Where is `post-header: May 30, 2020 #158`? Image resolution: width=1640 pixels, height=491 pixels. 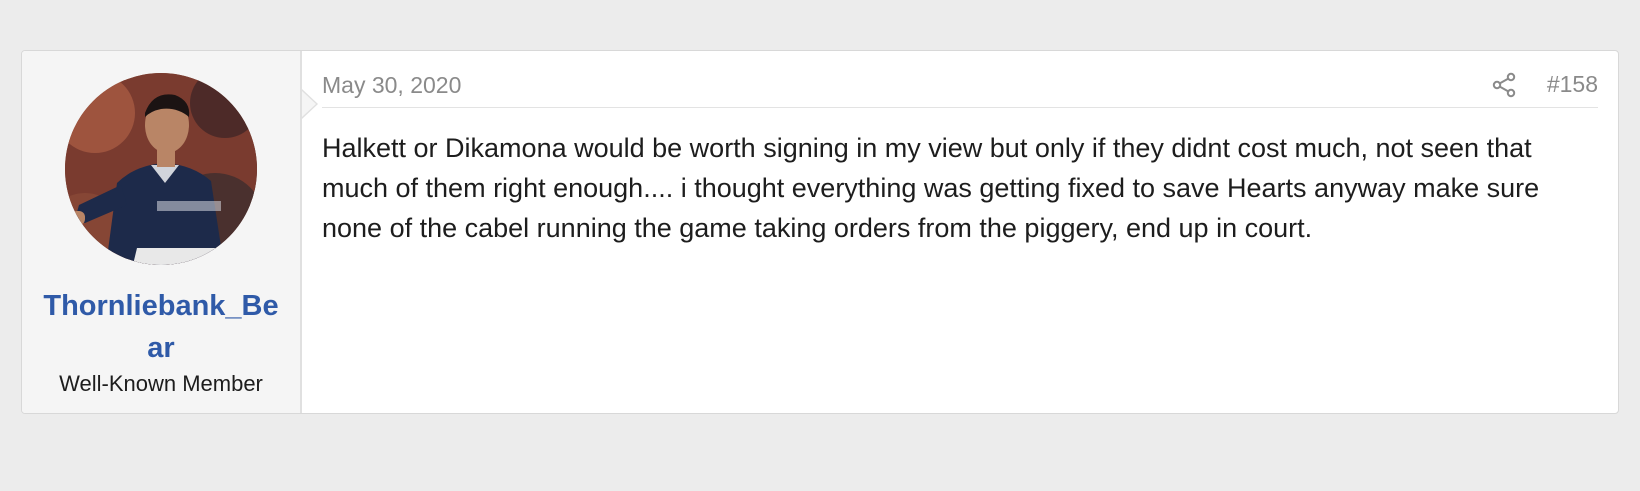 post-header: May 30, 2020 #158 is located at coordinates (960, 79).